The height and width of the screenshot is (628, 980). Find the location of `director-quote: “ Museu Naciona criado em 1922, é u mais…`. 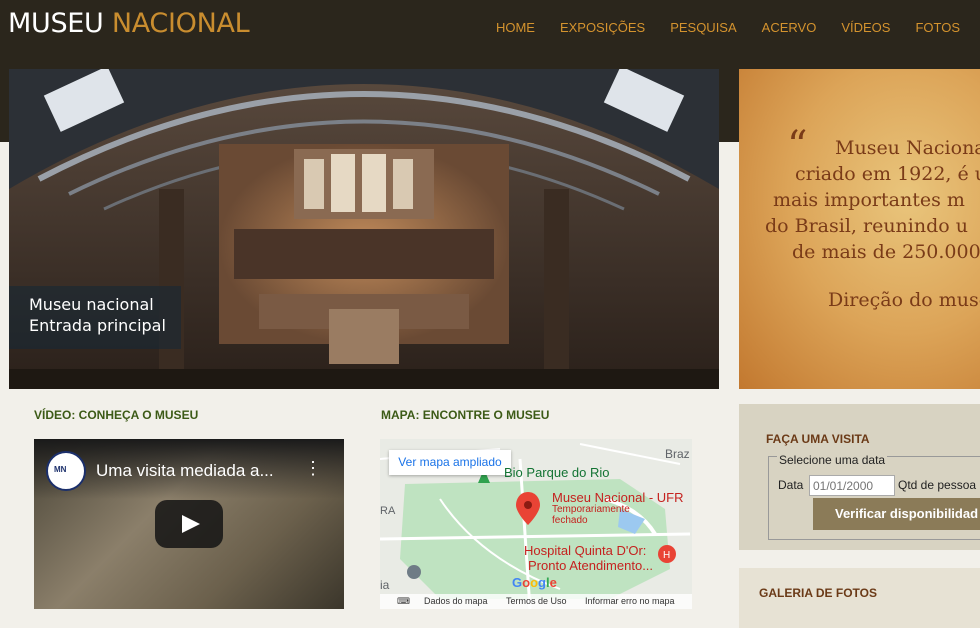

director-quote: “ Museu Naciona criado em 1922, é u mais… is located at coordinates (859, 229).